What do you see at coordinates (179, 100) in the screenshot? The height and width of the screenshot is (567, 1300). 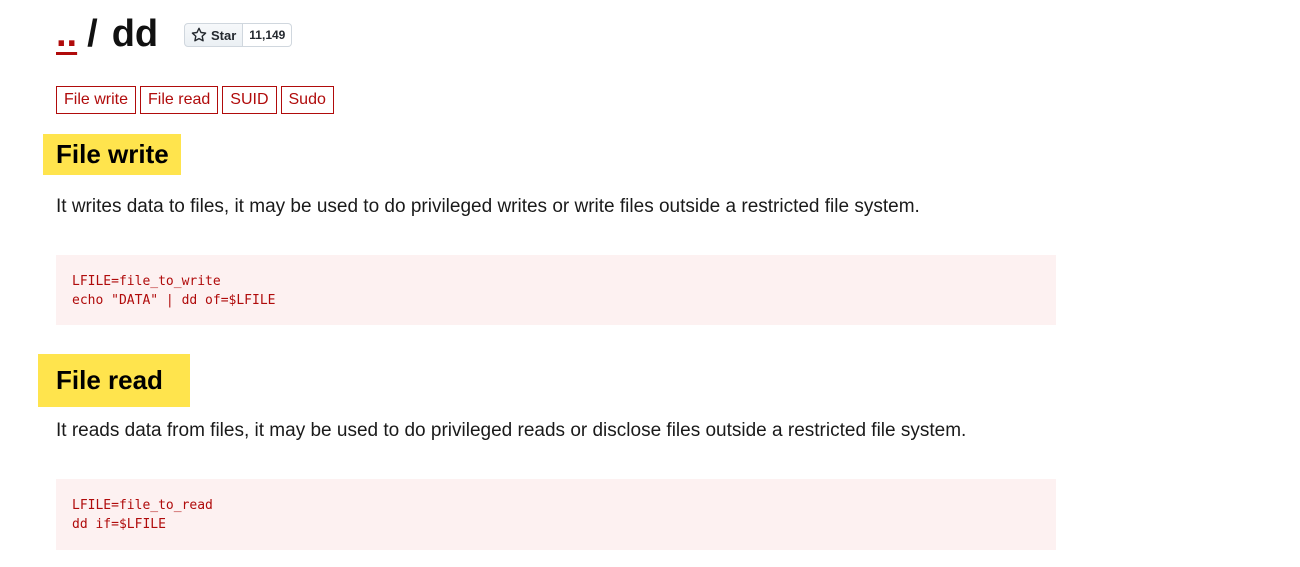 I see `tag-file-read: File read` at bounding box center [179, 100].